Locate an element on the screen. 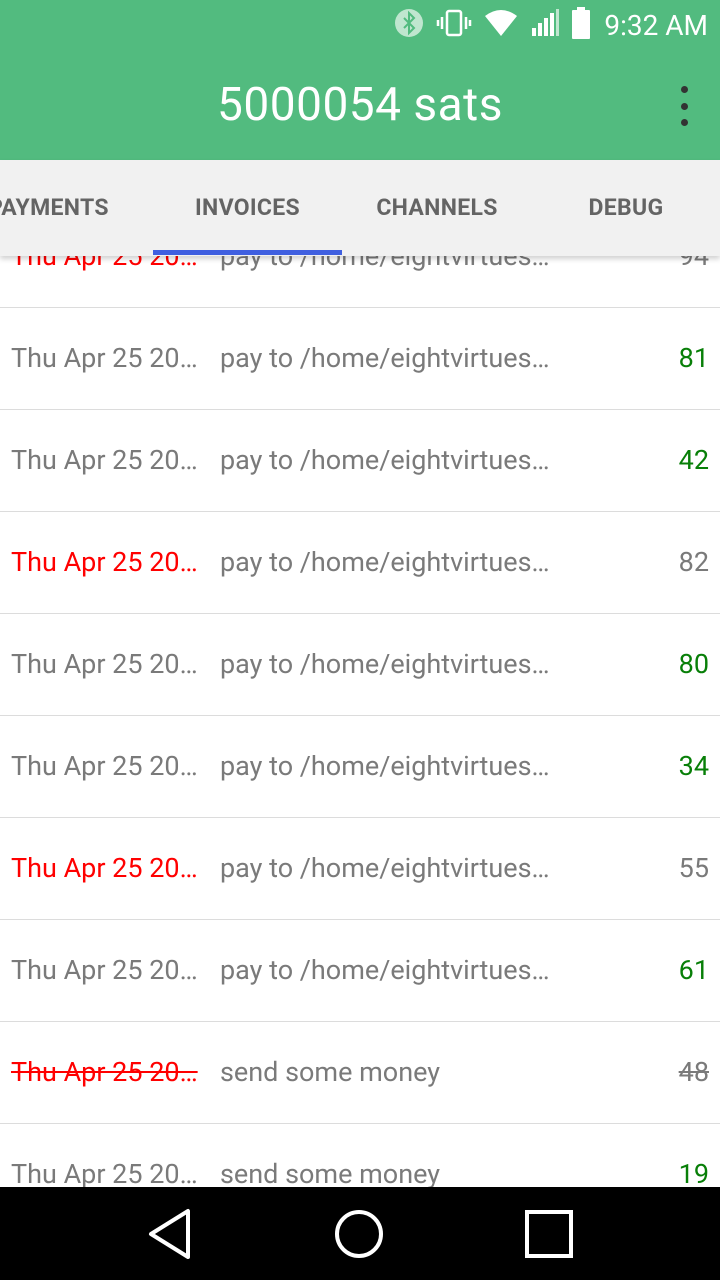  recent-apps-button is located at coordinates (549, 1233).